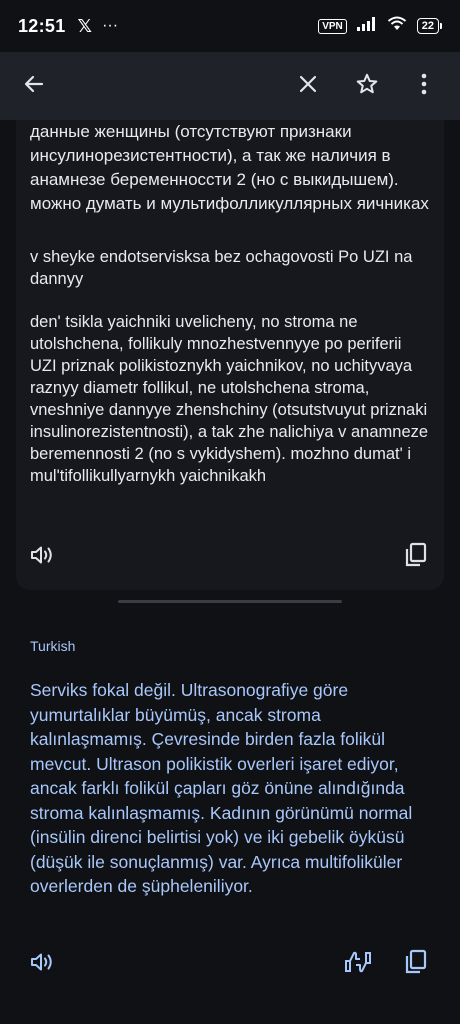 This screenshot has height=1024, width=460. I want to click on feedback-button, so click(358, 964).